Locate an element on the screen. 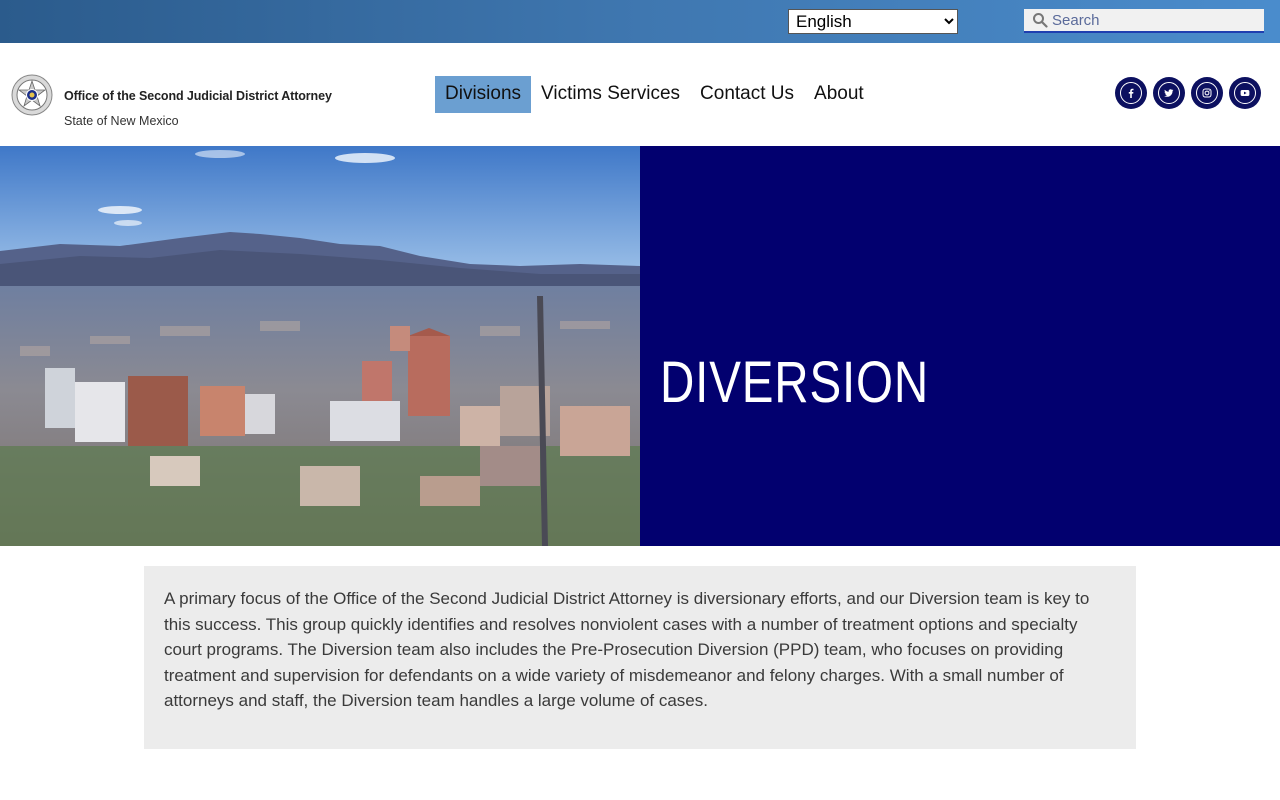  facebook-button is located at coordinates (1131, 93).